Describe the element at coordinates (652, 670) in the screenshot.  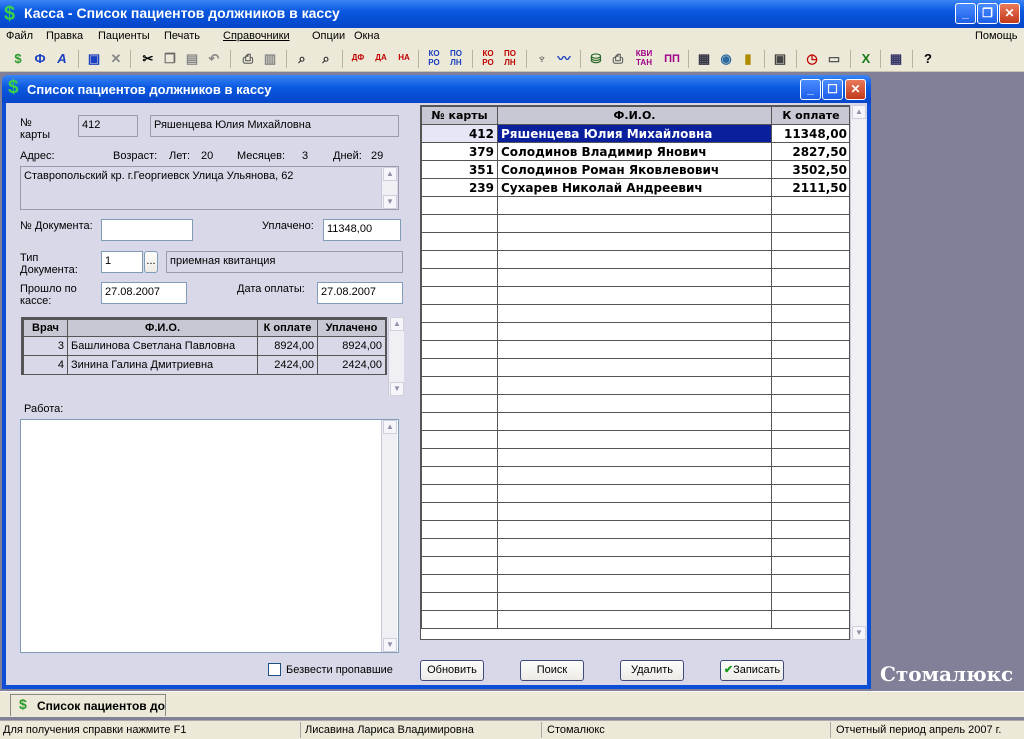
I see `delete-button: Удалить` at that location.